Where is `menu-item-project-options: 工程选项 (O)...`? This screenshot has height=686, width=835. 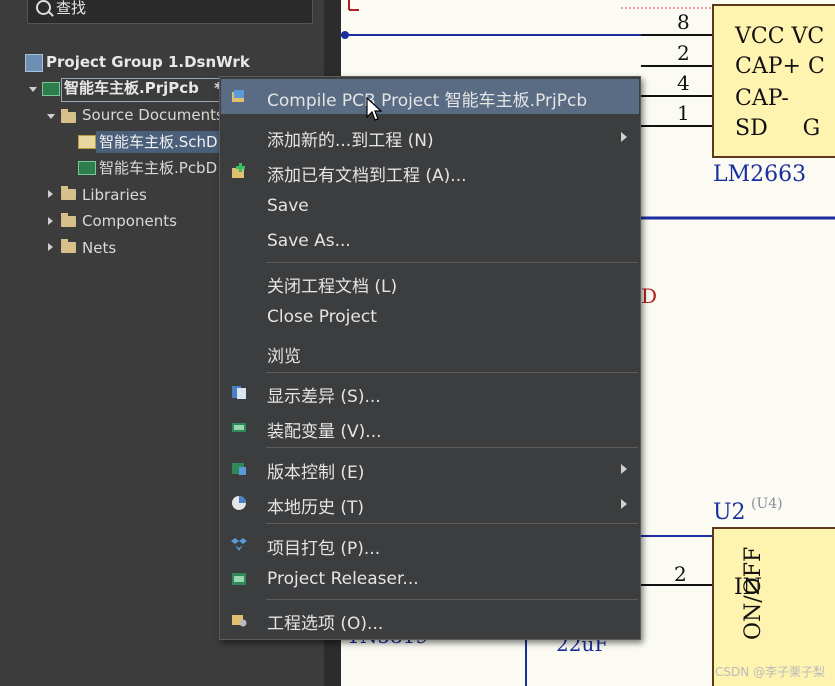
menu-item-project-options: 工程选项 (O)... is located at coordinates (430, 619).